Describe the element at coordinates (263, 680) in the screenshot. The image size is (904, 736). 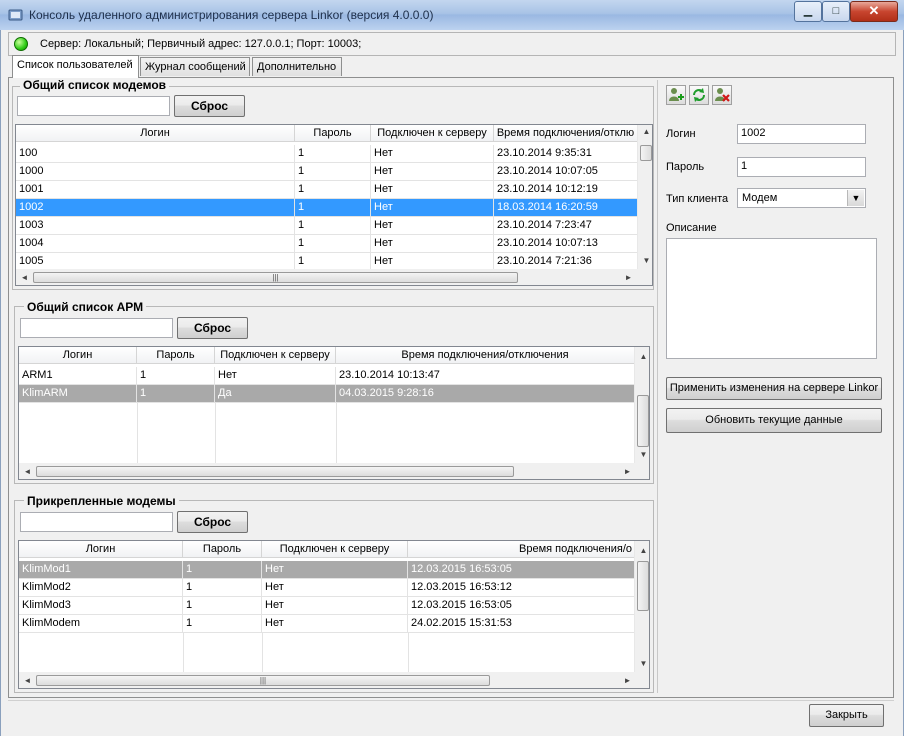
I see `attached-hscroll-thumb: |||` at that location.